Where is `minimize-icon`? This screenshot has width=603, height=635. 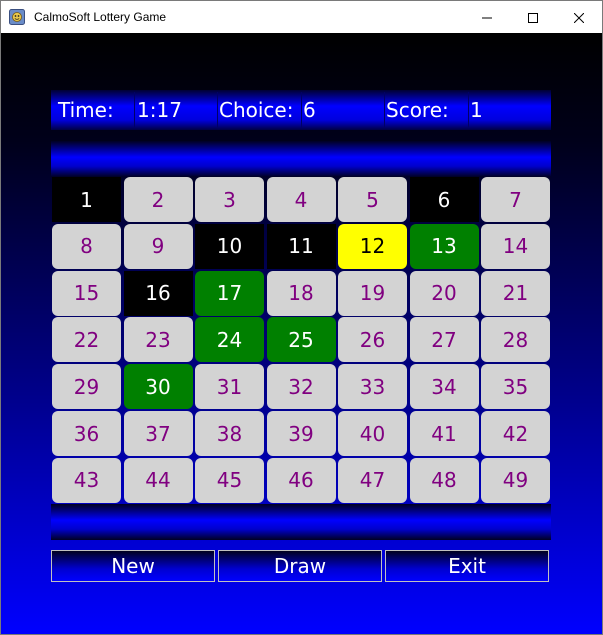
minimize-icon is located at coordinates (487, 17).